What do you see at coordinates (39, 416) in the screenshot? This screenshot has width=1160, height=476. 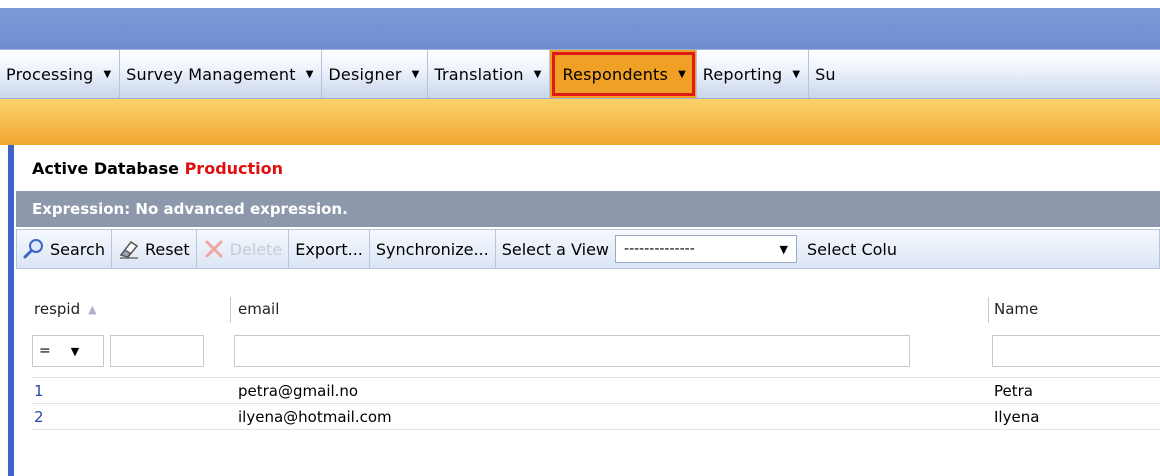 I see `respid-cell: 2` at bounding box center [39, 416].